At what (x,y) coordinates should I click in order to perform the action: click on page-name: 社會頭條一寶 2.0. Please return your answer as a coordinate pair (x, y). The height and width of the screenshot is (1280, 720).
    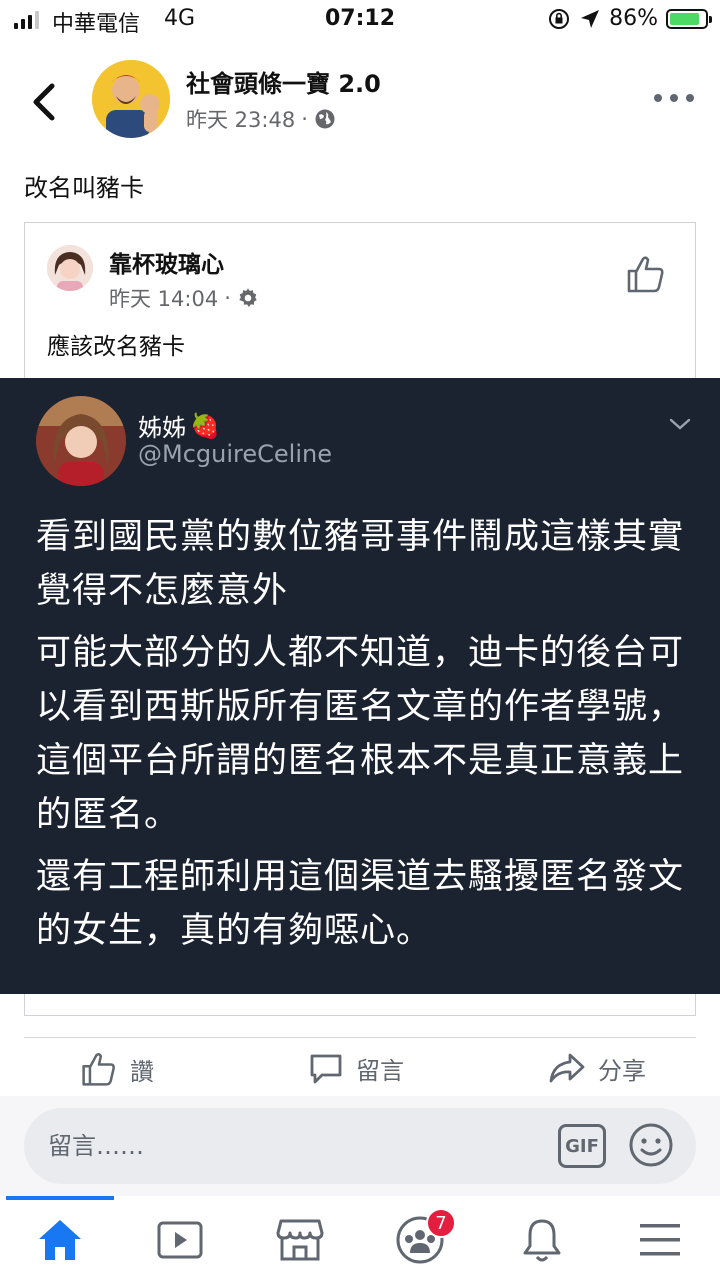
    Looking at the image, I should click on (283, 81).